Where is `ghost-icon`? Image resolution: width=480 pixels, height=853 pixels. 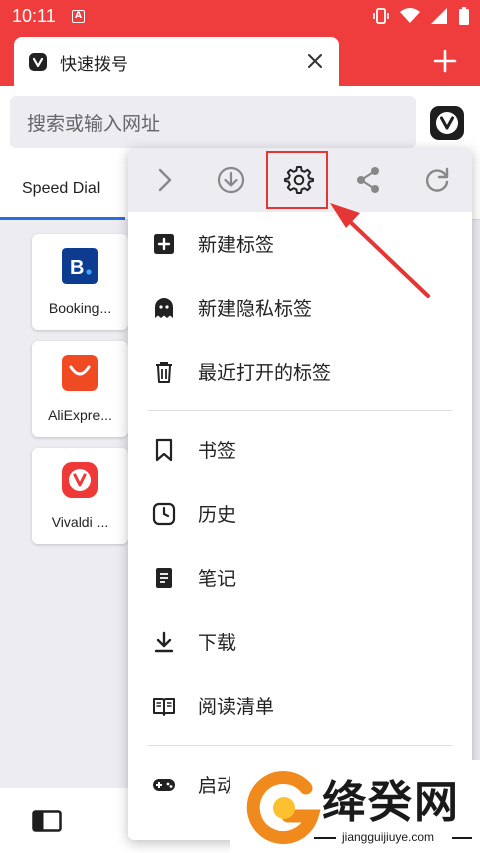 ghost-icon is located at coordinates (164, 308).